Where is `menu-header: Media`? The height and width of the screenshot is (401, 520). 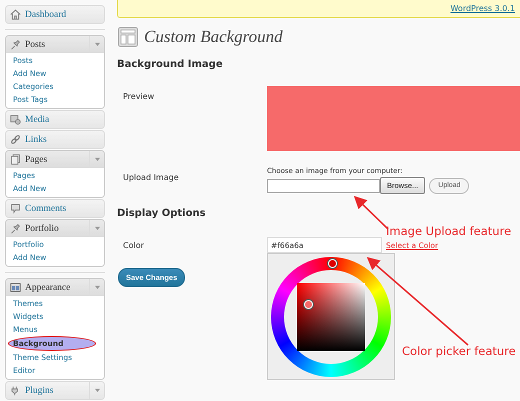 menu-header: Media is located at coordinates (55, 119).